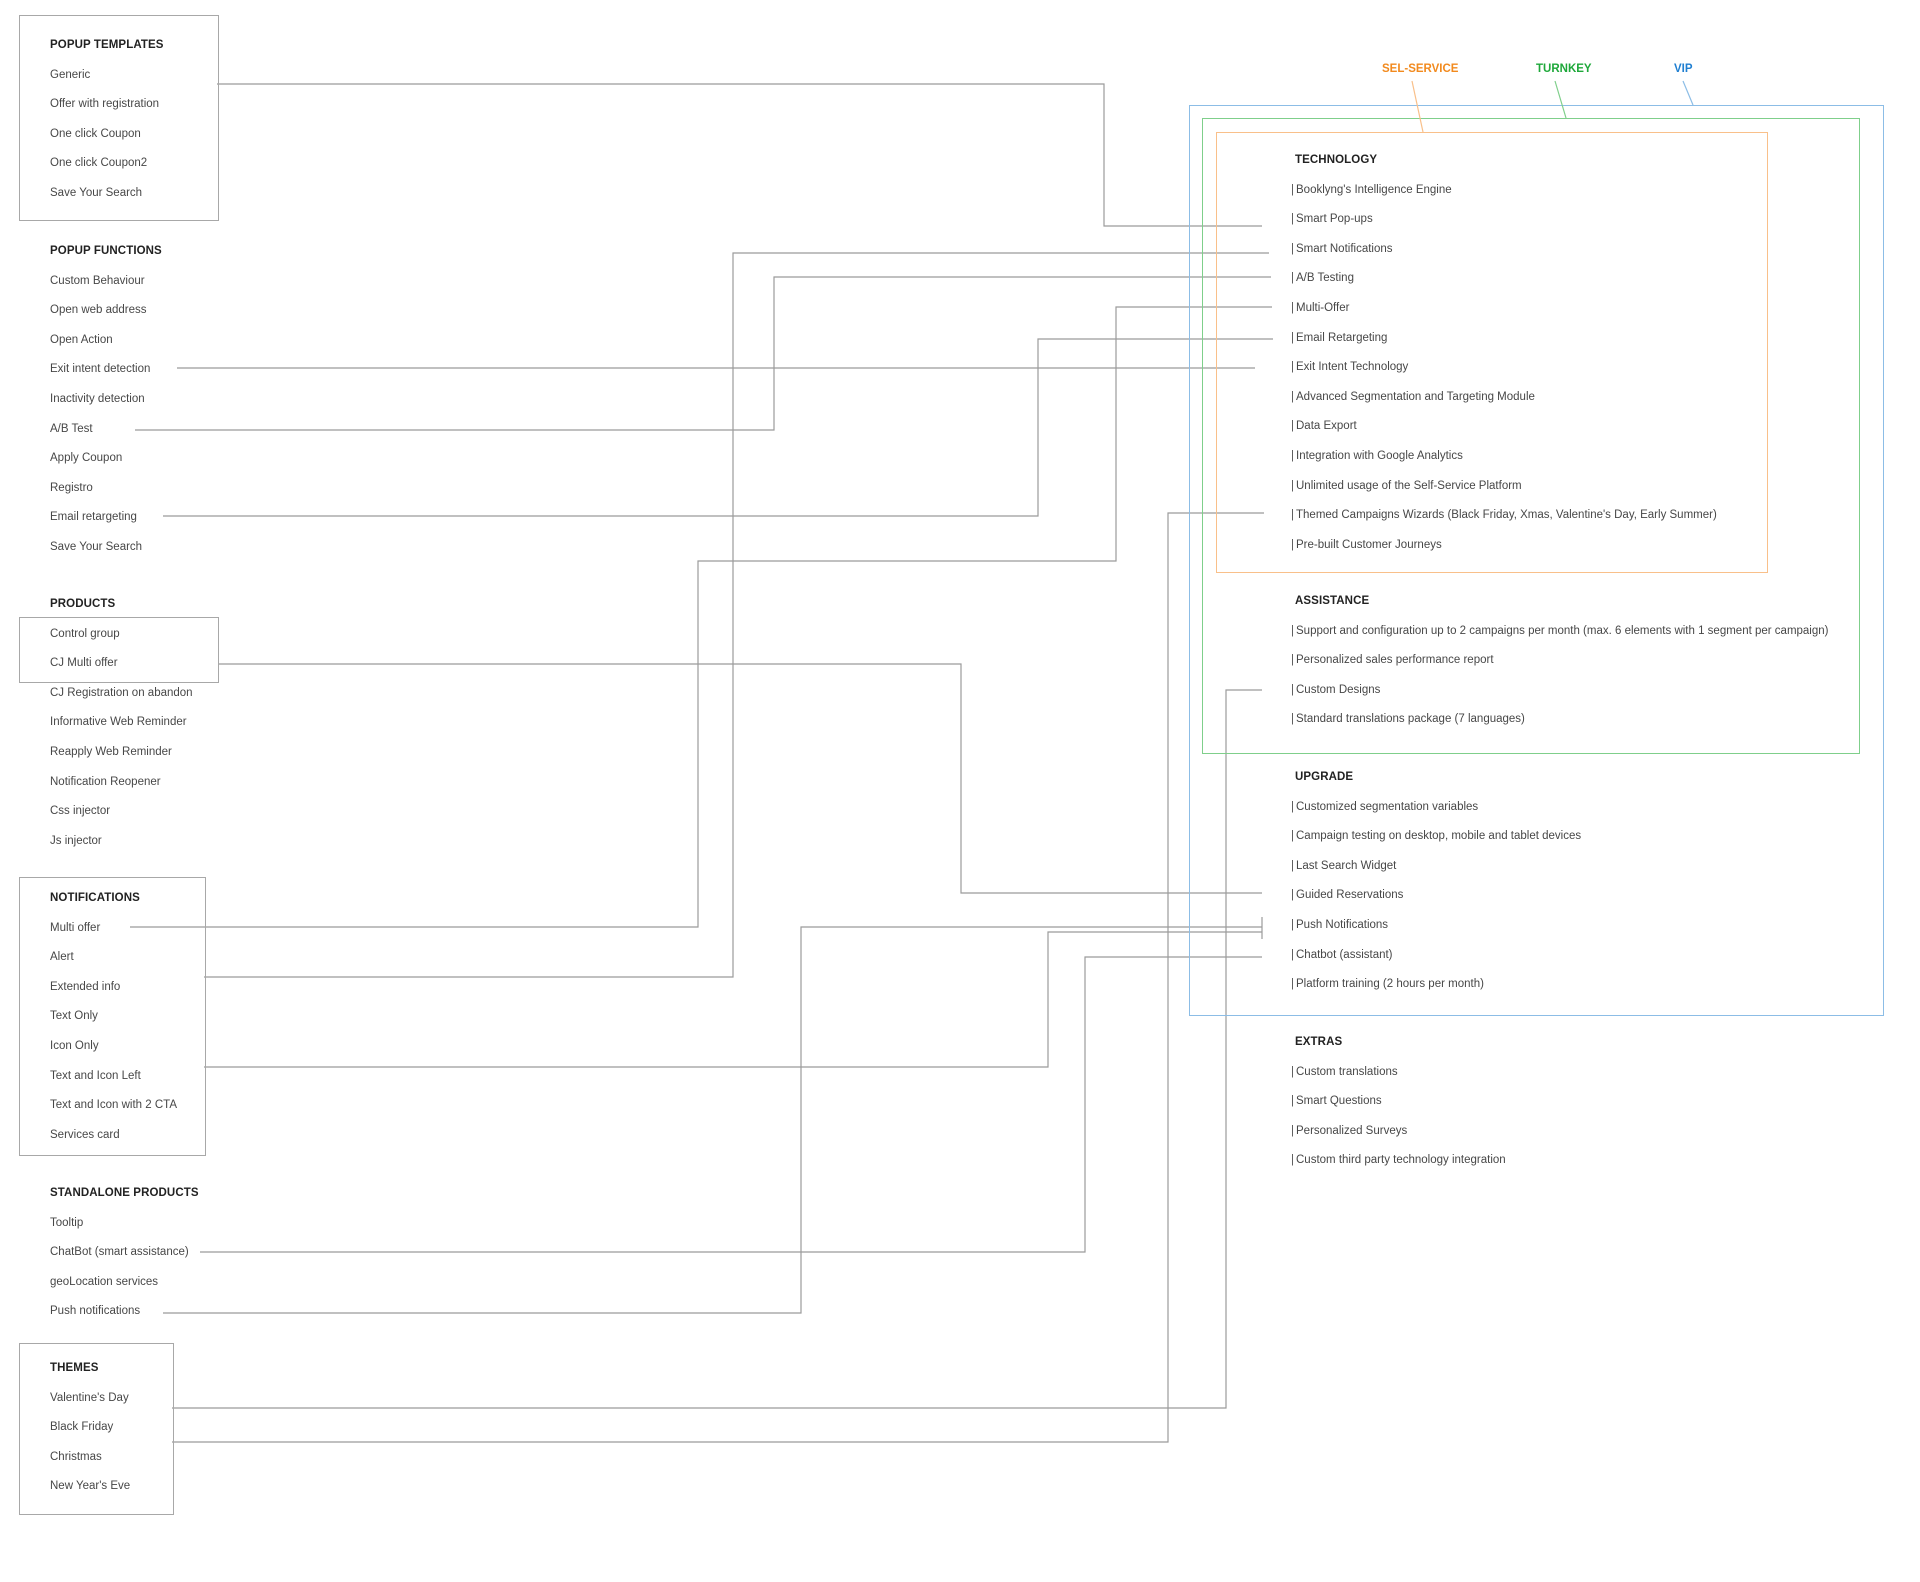 Image resolution: width=1920 pixels, height=1582 pixels. Describe the element at coordinates (1349, 367) in the screenshot. I see `feature-exit-intent-technology: | Exit Intent Technology` at that location.